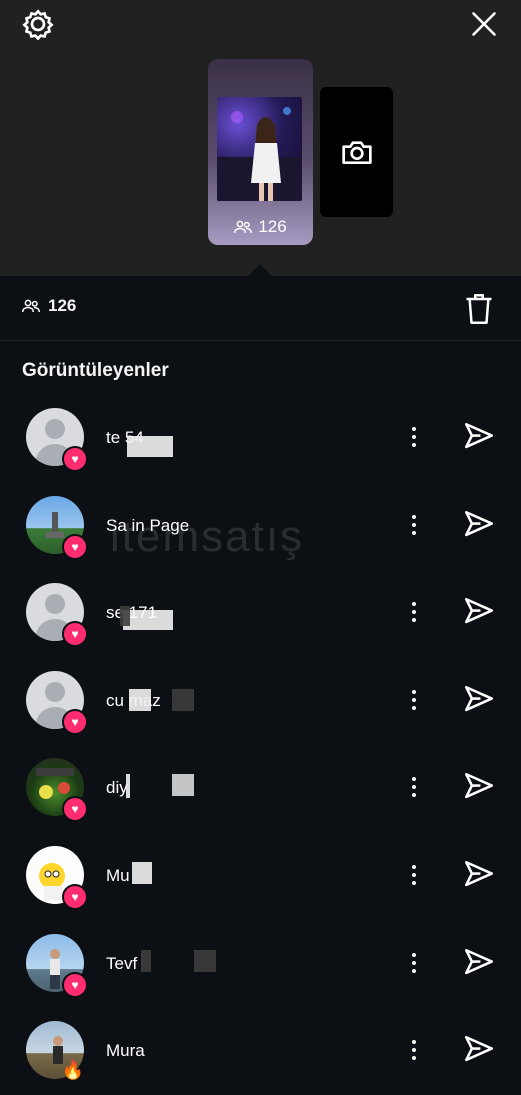 The width and height of the screenshot is (521, 1095). What do you see at coordinates (117, 788) in the screenshot?
I see `viewer-username: diy` at bounding box center [117, 788].